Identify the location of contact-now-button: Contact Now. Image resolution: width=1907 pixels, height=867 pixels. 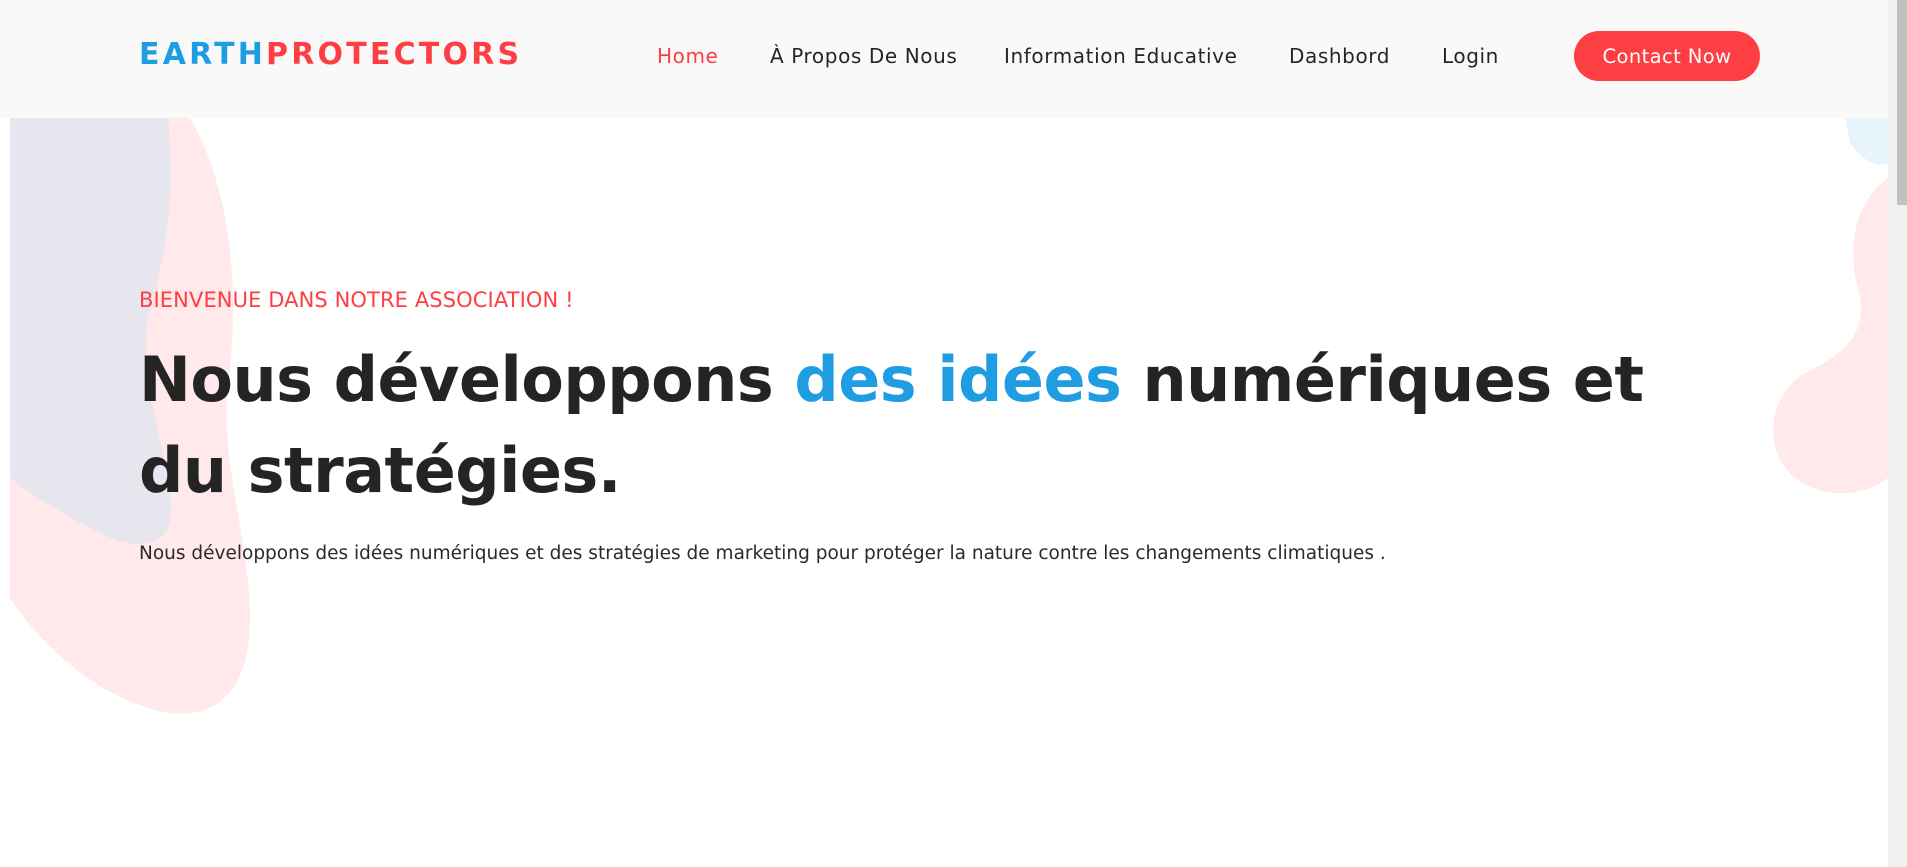
(1667, 56).